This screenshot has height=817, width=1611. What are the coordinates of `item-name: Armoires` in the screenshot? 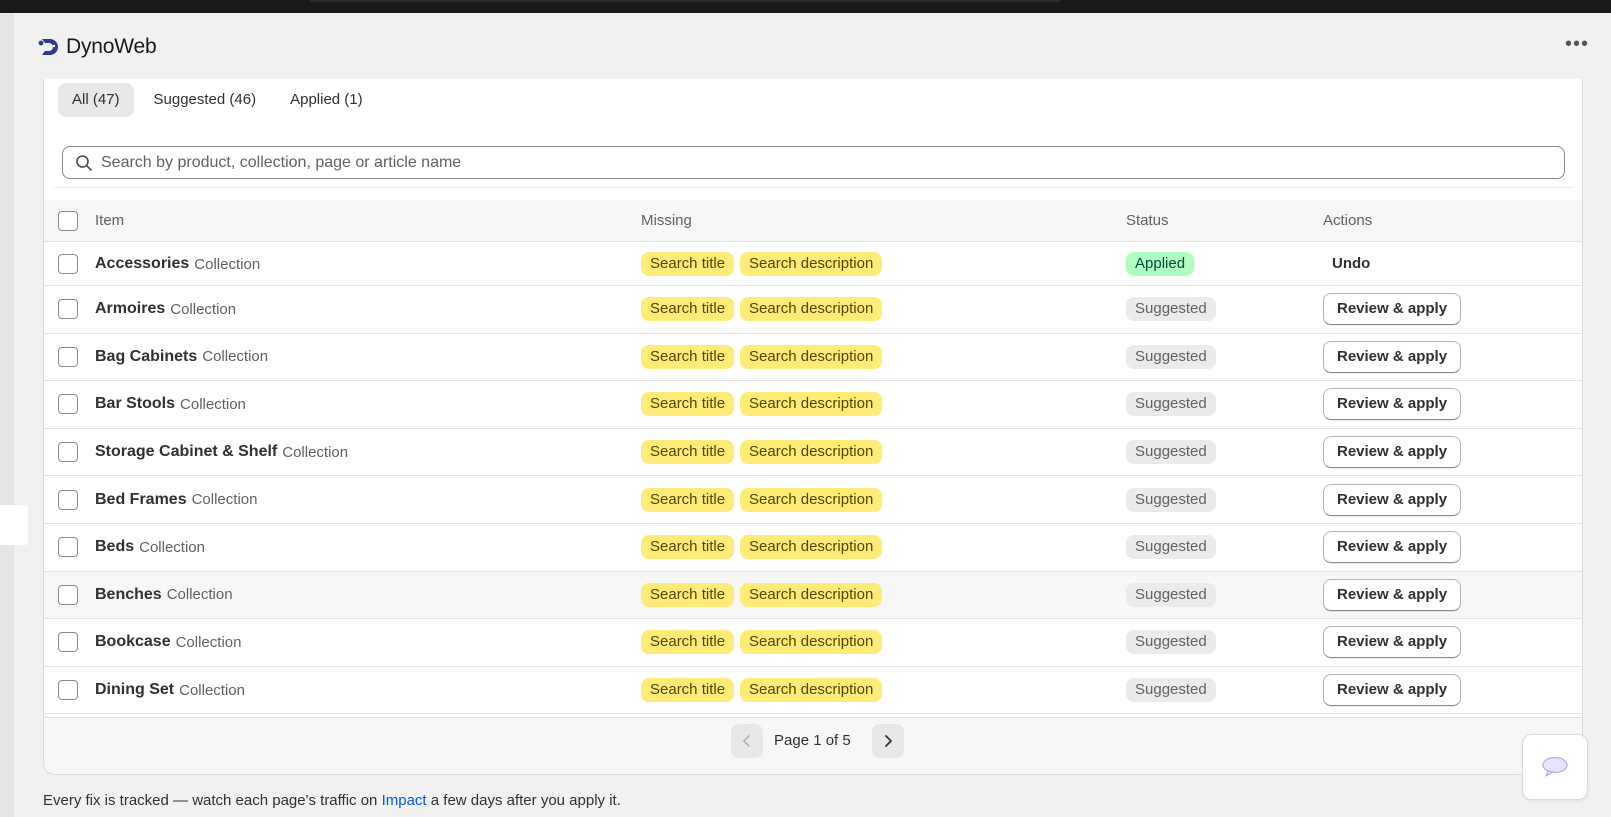 It's located at (130, 309).